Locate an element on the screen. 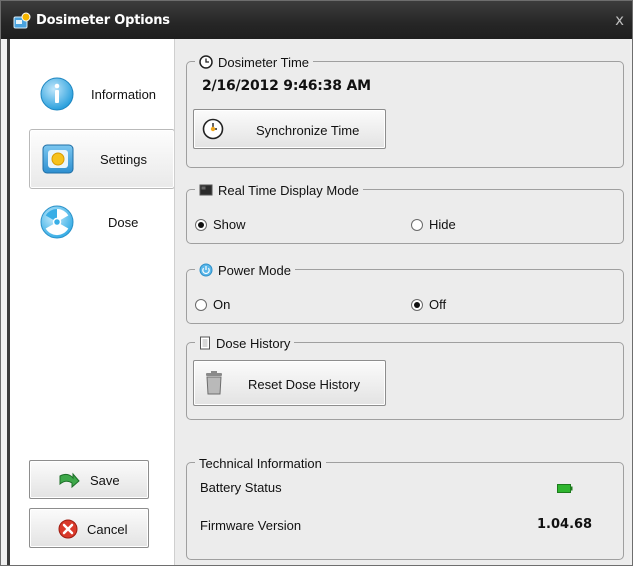 The height and width of the screenshot is (566, 633). dose-history-group: Dose History Reset Dose History is located at coordinates (405, 377).